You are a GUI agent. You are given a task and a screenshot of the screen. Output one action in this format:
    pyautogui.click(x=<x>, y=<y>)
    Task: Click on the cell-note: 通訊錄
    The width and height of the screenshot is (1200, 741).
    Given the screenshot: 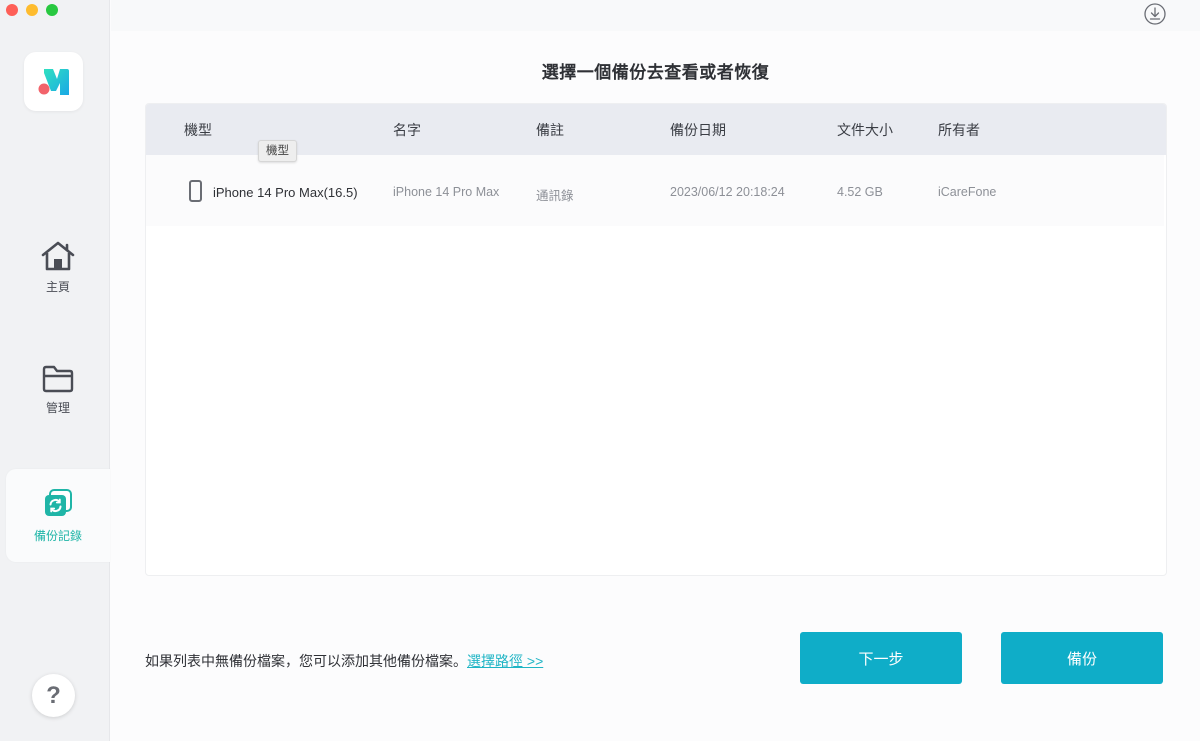 What is the action you would take?
    pyautogui.click(x=555, y=196)
    